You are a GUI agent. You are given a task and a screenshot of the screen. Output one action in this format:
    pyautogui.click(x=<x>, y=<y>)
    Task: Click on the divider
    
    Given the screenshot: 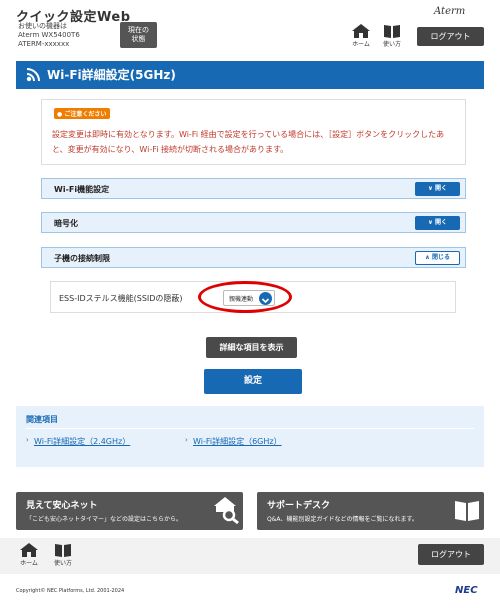 What is the action you would take?
    pyautogui.click(x=250, y=428)
    